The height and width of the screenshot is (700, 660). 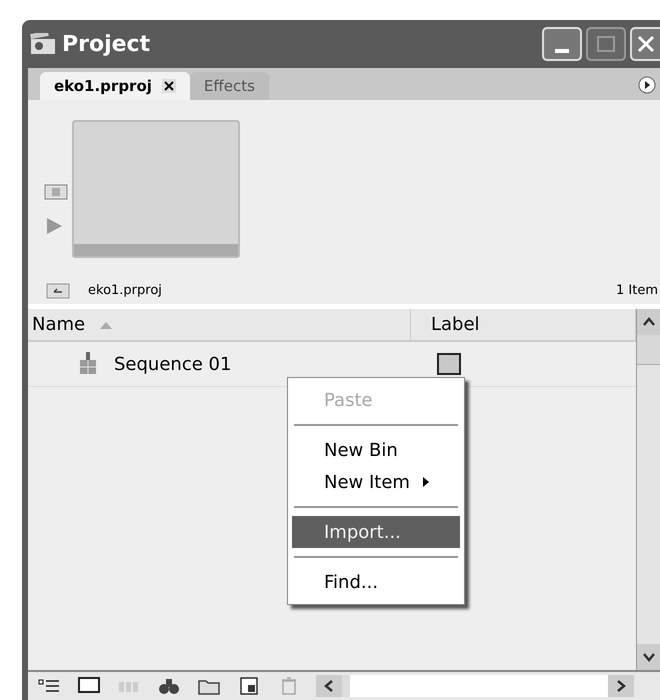 I want to click on horizontal-scrollbar, so click(x=475, y=686).